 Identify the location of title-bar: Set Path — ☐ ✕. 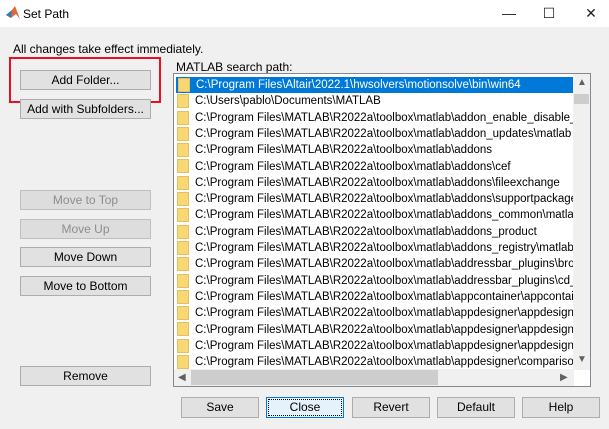
(304, 13).